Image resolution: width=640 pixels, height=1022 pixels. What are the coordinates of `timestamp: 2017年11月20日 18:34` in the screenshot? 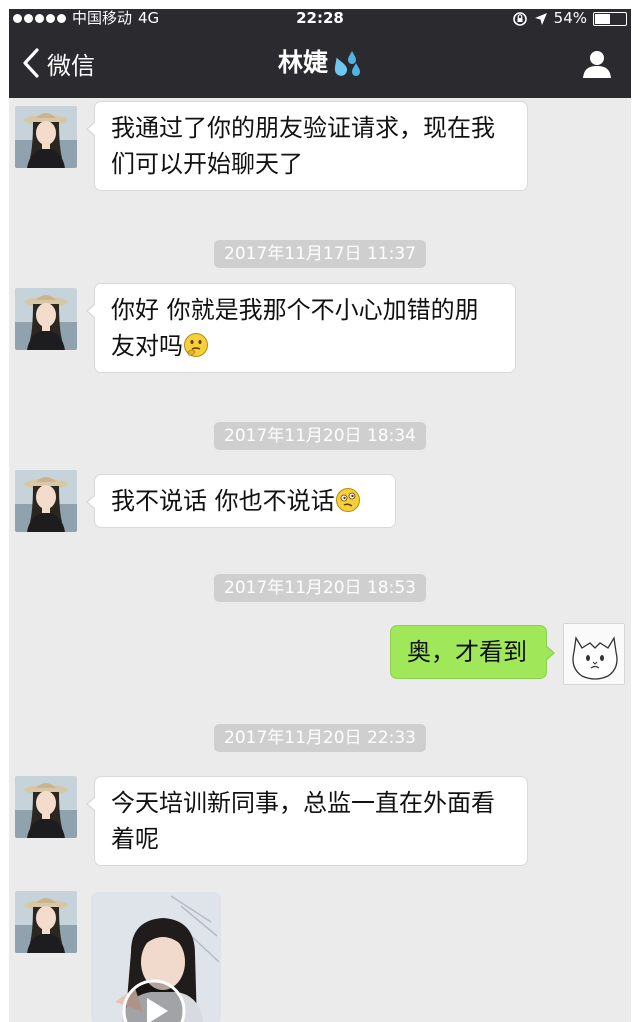 It's located at (320, 436).